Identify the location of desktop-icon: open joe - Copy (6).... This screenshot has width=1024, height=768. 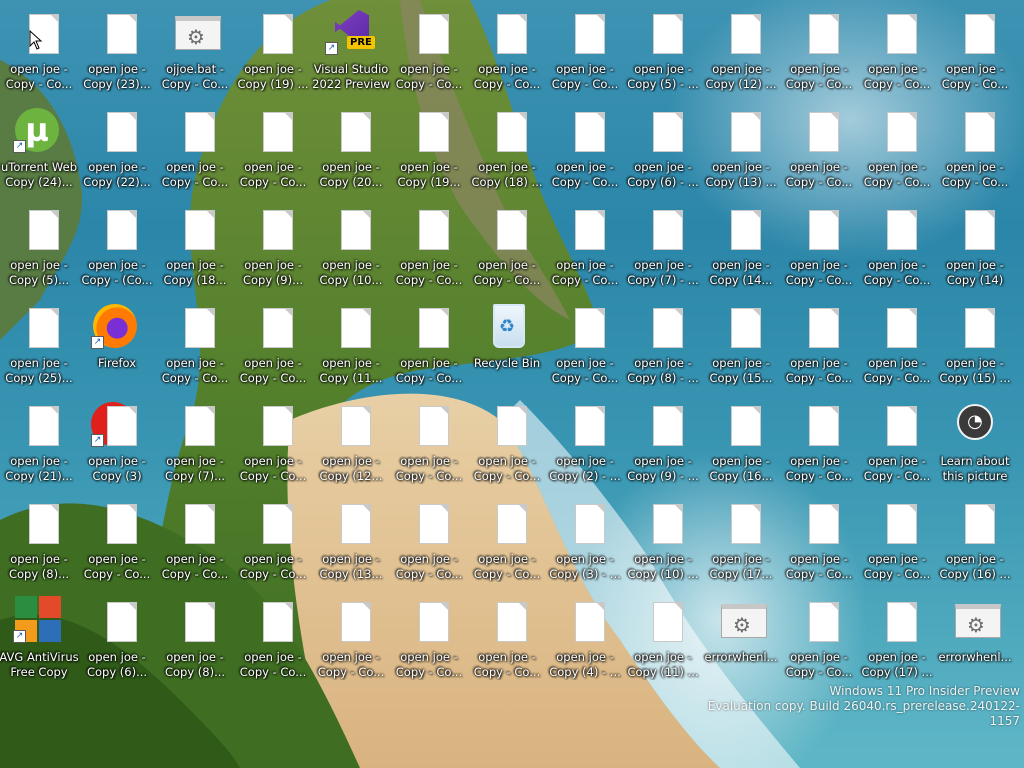
(117, 640).